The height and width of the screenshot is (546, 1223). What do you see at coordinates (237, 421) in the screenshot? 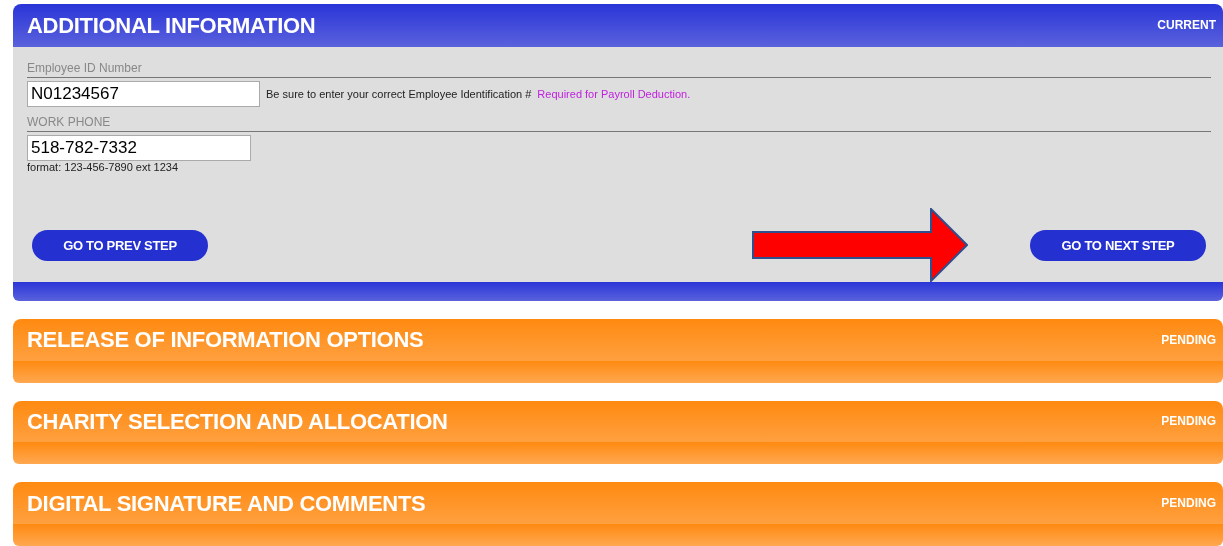
I see `section-title: CHARITY SELECTION AND ALLOCATION` at bounding box center [237, 421].